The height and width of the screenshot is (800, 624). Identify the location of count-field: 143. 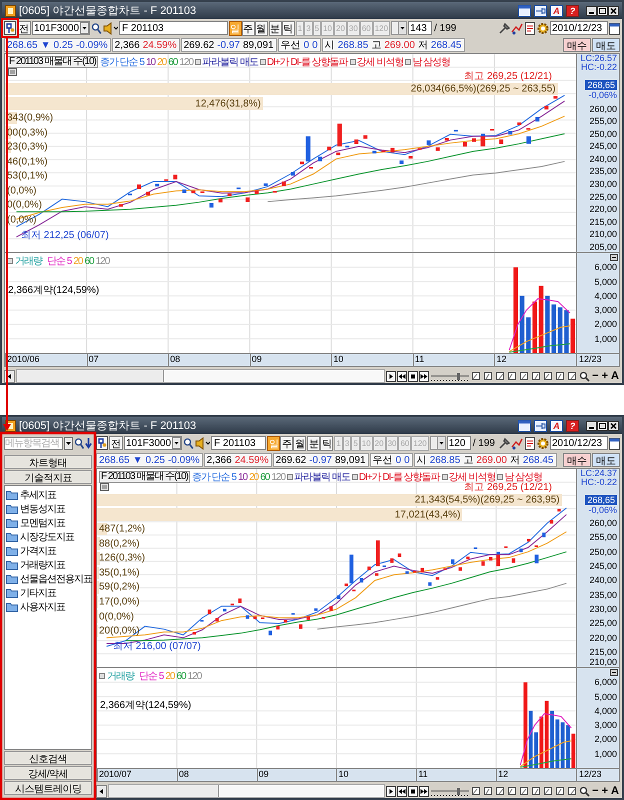
(420, 28).